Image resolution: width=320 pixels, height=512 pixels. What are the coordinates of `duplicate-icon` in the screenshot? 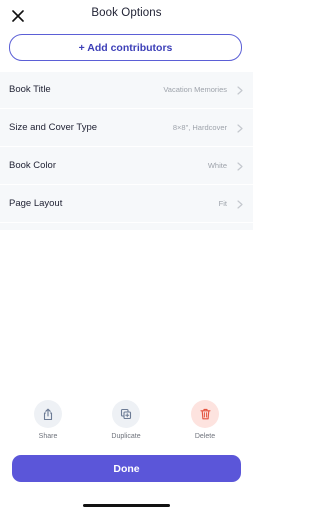 It's located at (126, 414).